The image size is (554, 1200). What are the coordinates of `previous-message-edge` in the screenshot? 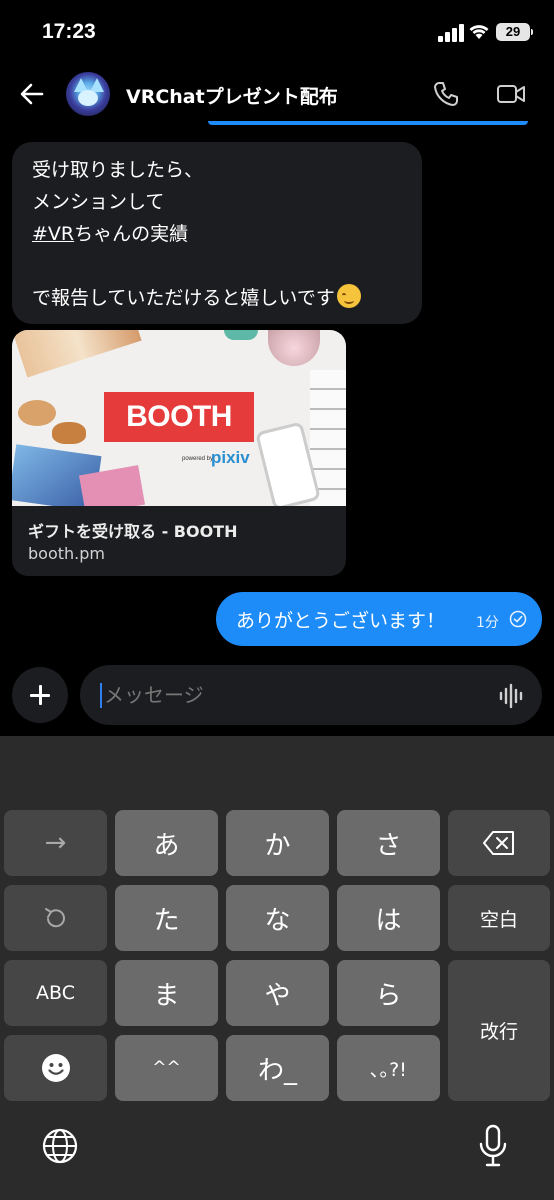 It's located at (368, 123).